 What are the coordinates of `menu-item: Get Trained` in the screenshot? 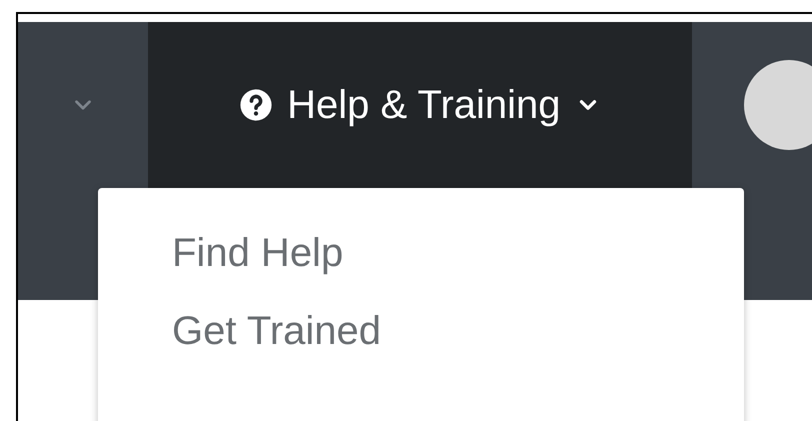 It's located at (244, 331).